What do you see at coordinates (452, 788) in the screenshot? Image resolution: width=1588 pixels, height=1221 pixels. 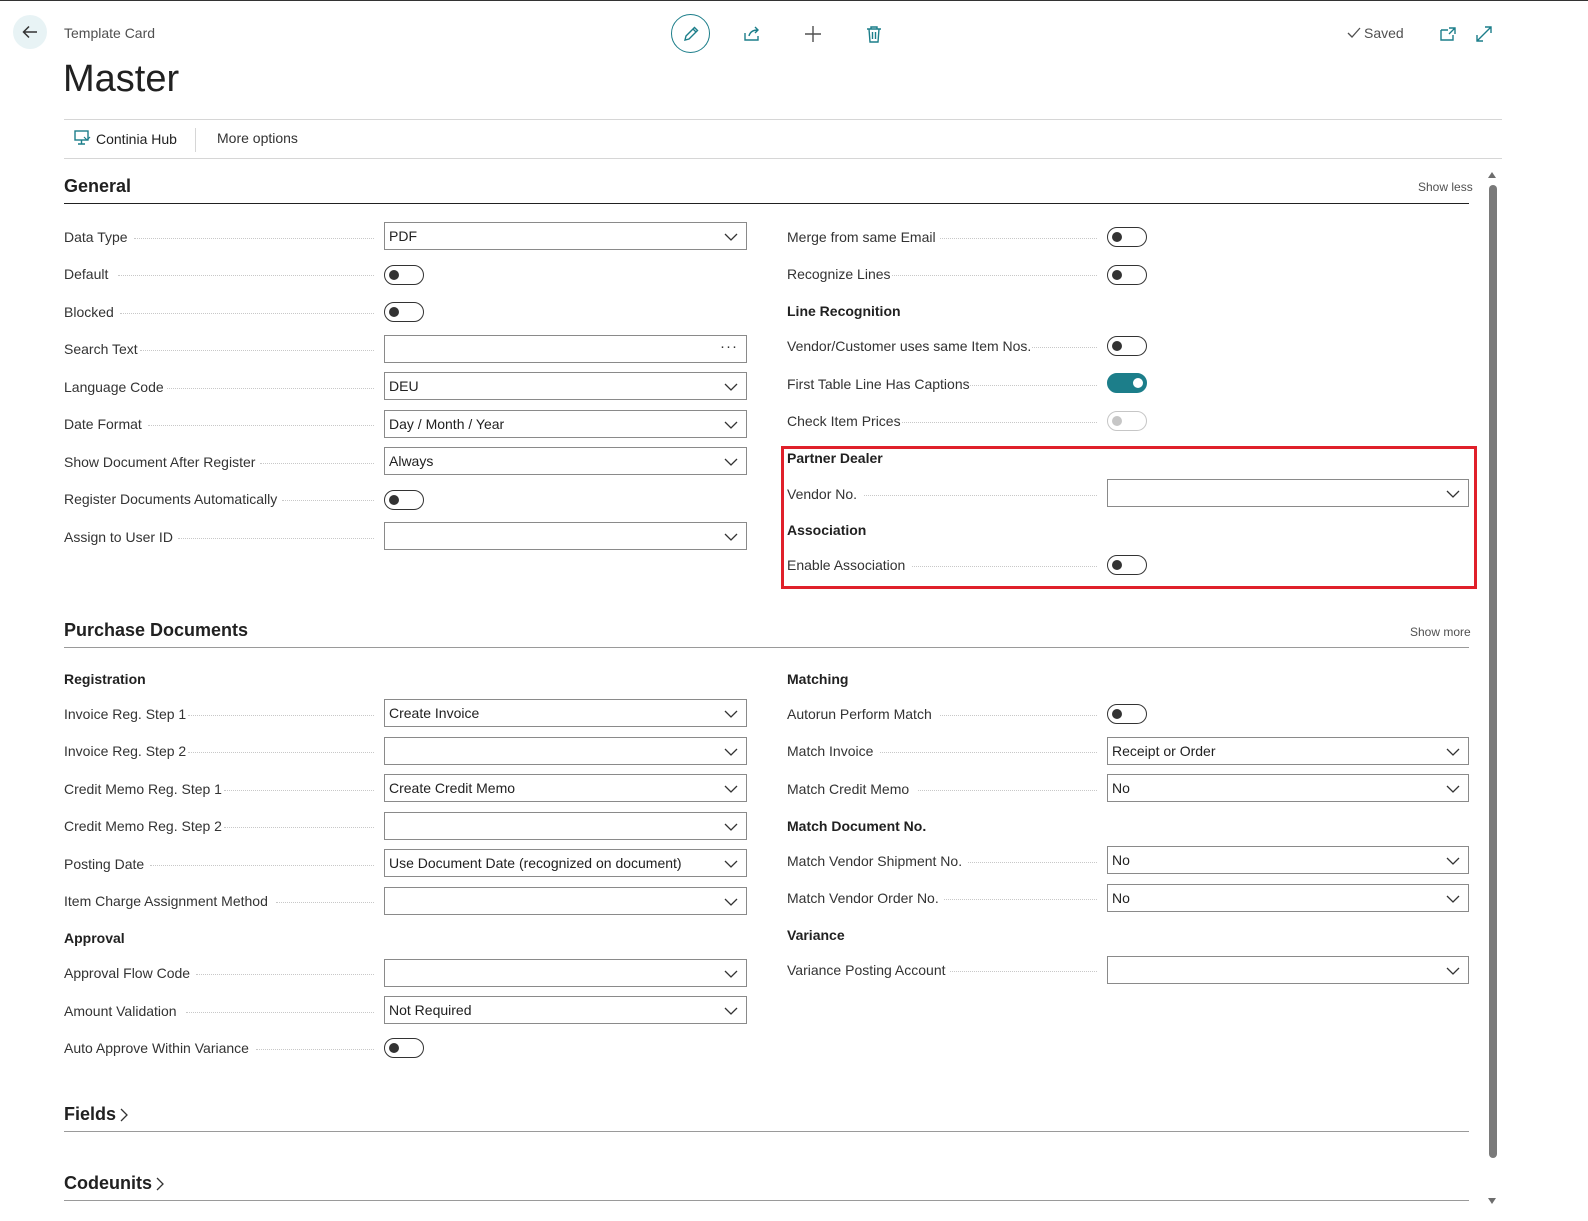 I see `credit-memo-reg-step-1-value: Create Credit Memo` at bounding box center [452, 788].